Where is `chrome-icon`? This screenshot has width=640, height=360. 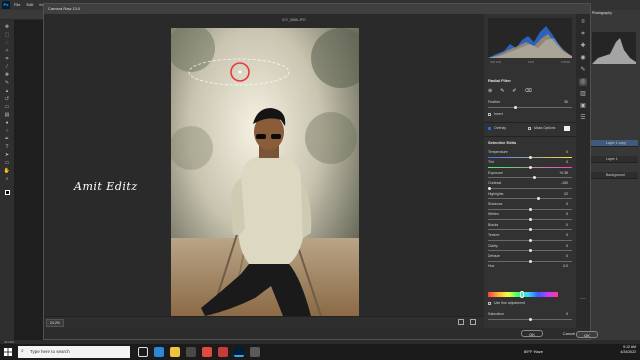
chrome-icon is located at coordinates (207, 352).